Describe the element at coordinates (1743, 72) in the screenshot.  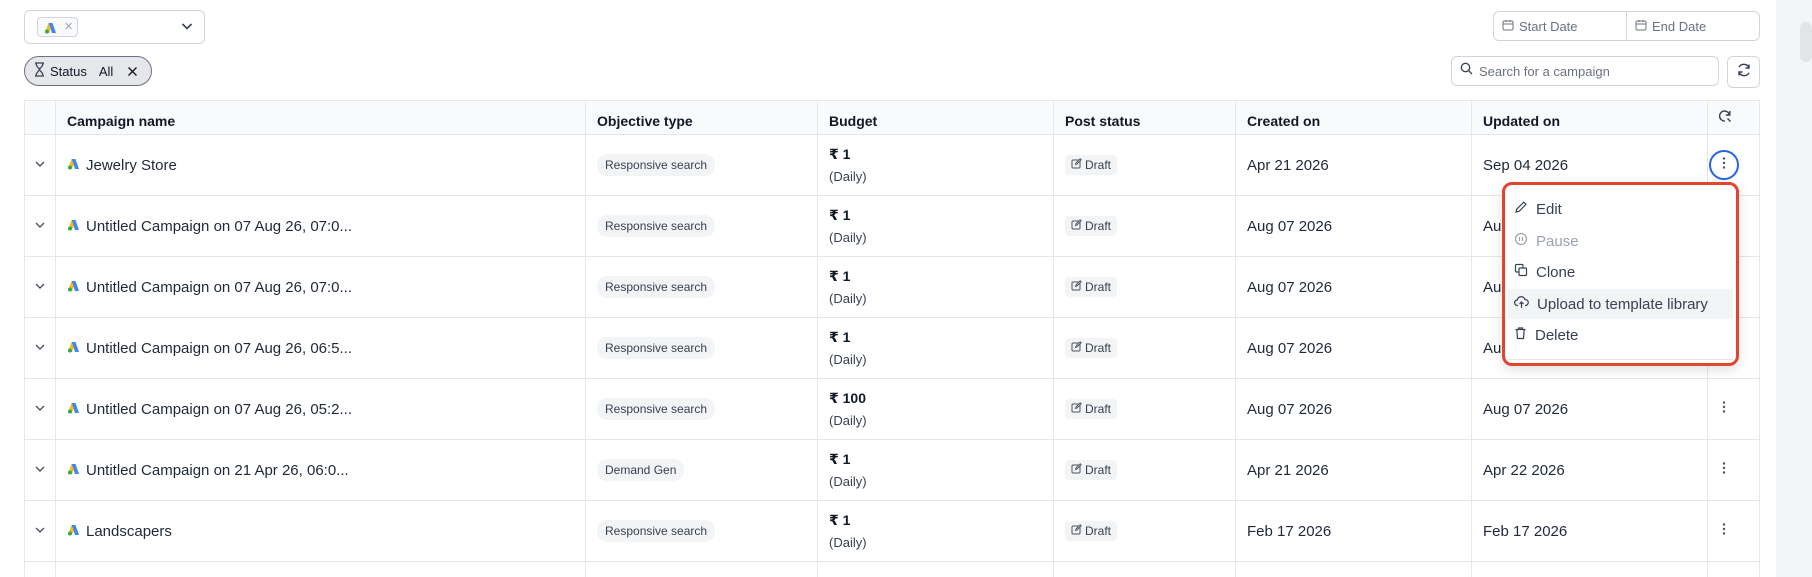
I see `refresh-button` at that location.